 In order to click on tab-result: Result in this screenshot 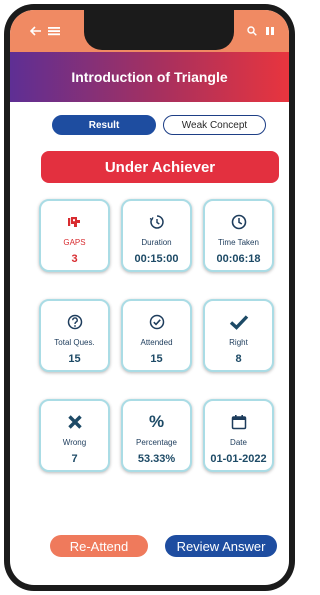, I will do `click(104, 125)`.